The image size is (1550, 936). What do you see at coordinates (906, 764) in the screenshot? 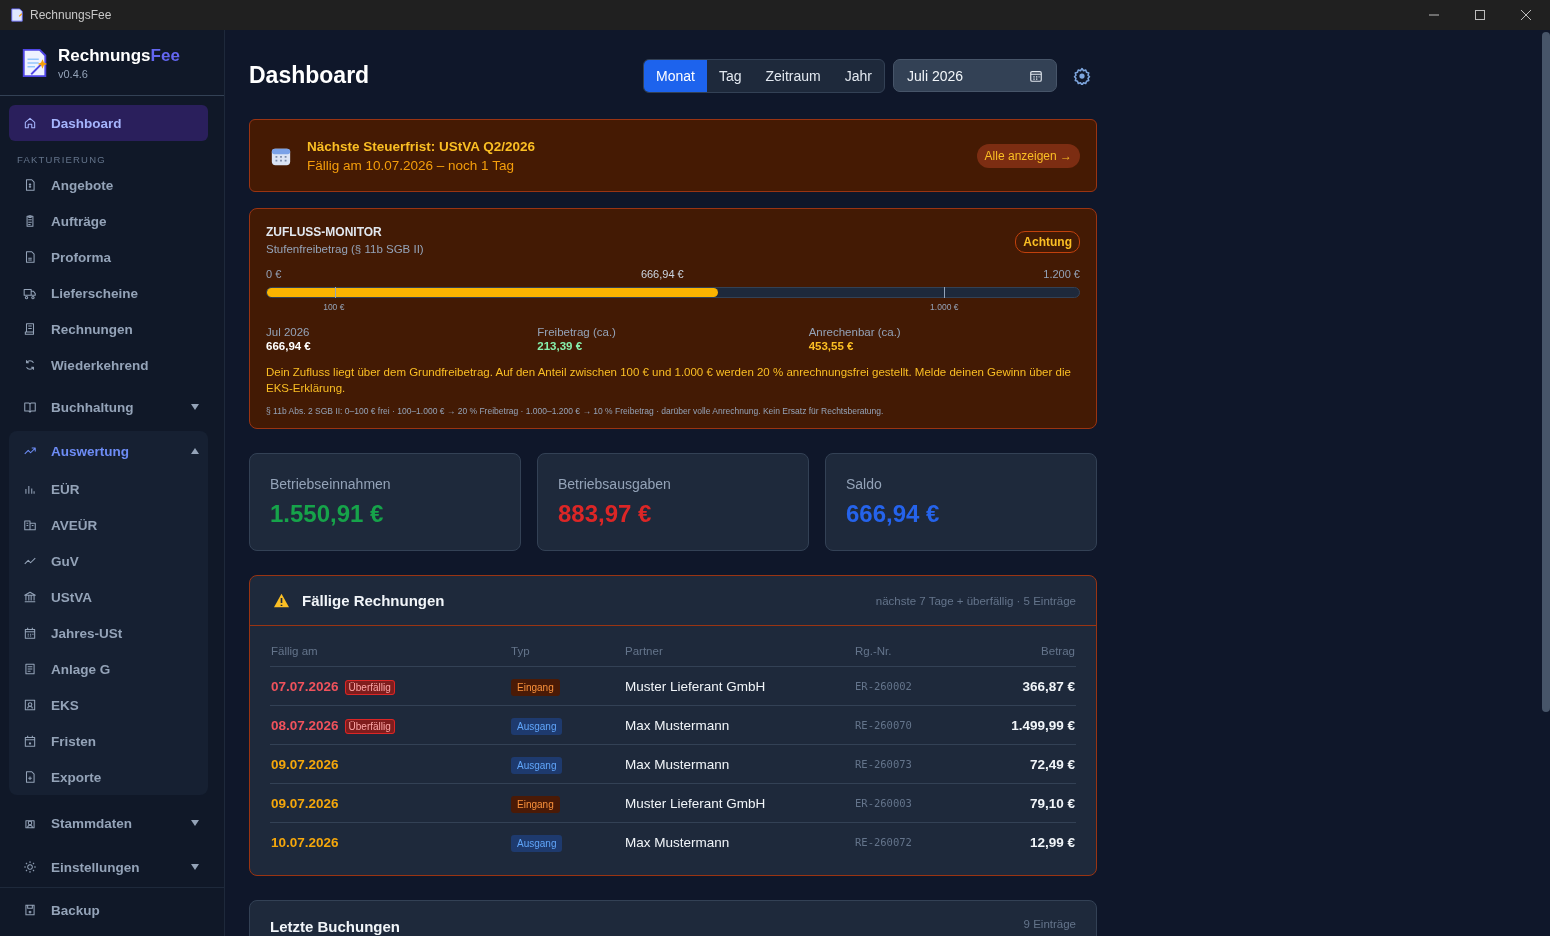
I see `invoice-number: RE-260073` at bounding box center [906, 764].